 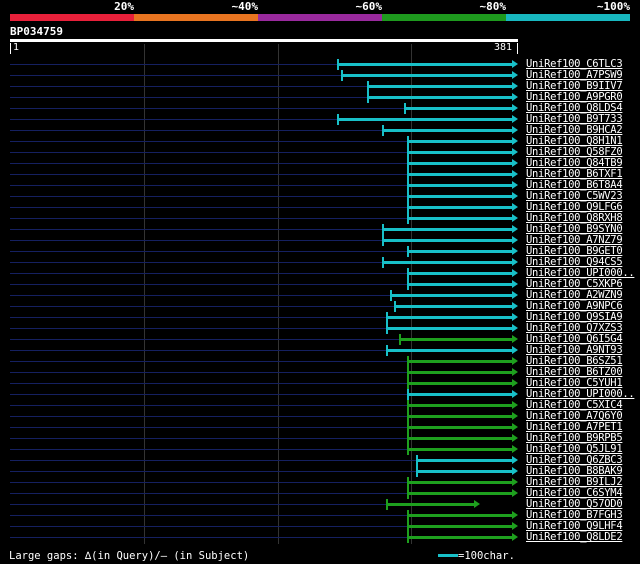 What do you see at coordinates (16, 47) in the screenshot?
I see `ruler-start-label: 1` at bounding box center [16, 47].